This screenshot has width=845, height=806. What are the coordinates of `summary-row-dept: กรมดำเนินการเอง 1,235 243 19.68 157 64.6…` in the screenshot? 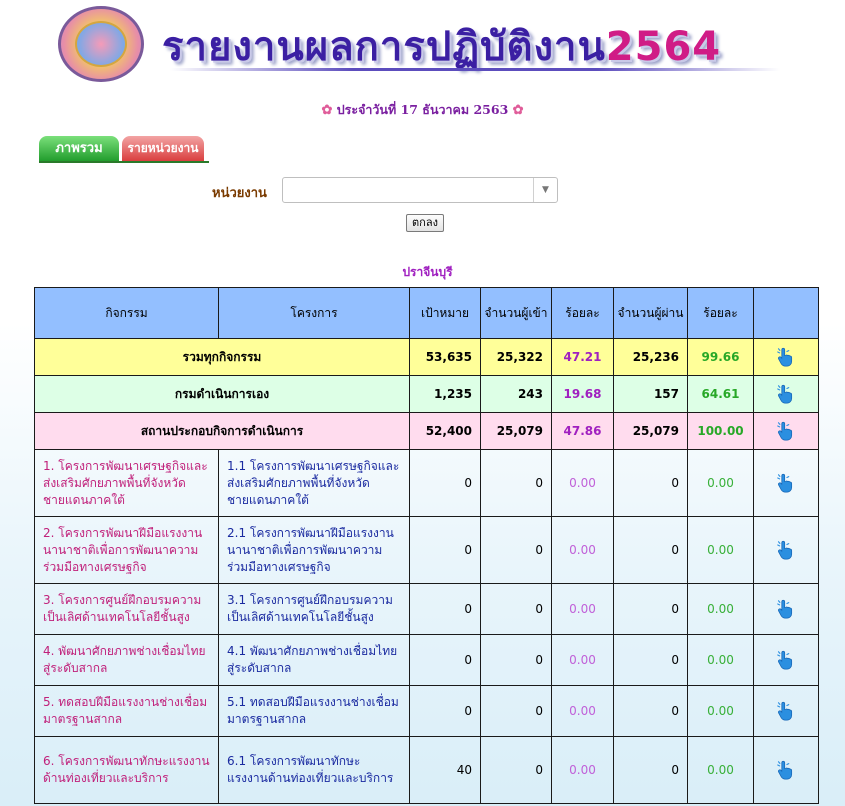 It's located at (426, 394).